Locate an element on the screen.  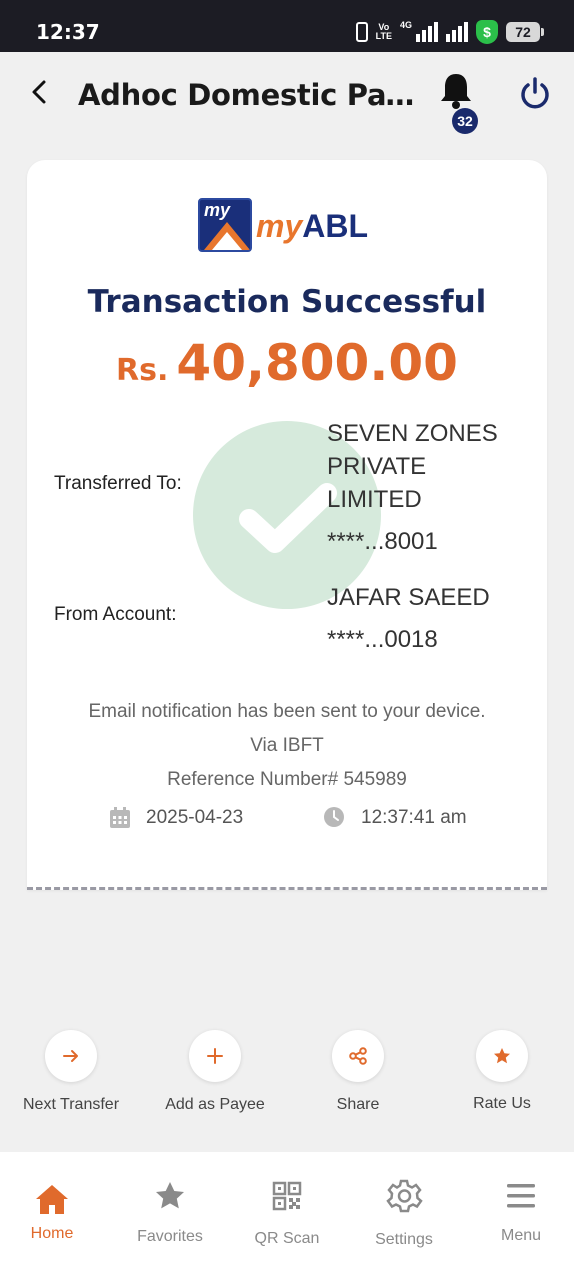
share-icon is located at coordinates (358, 1056).